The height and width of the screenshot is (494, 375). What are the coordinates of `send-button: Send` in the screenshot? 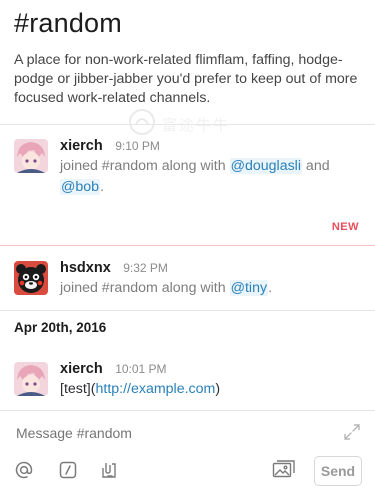 It's located at (338, 471).